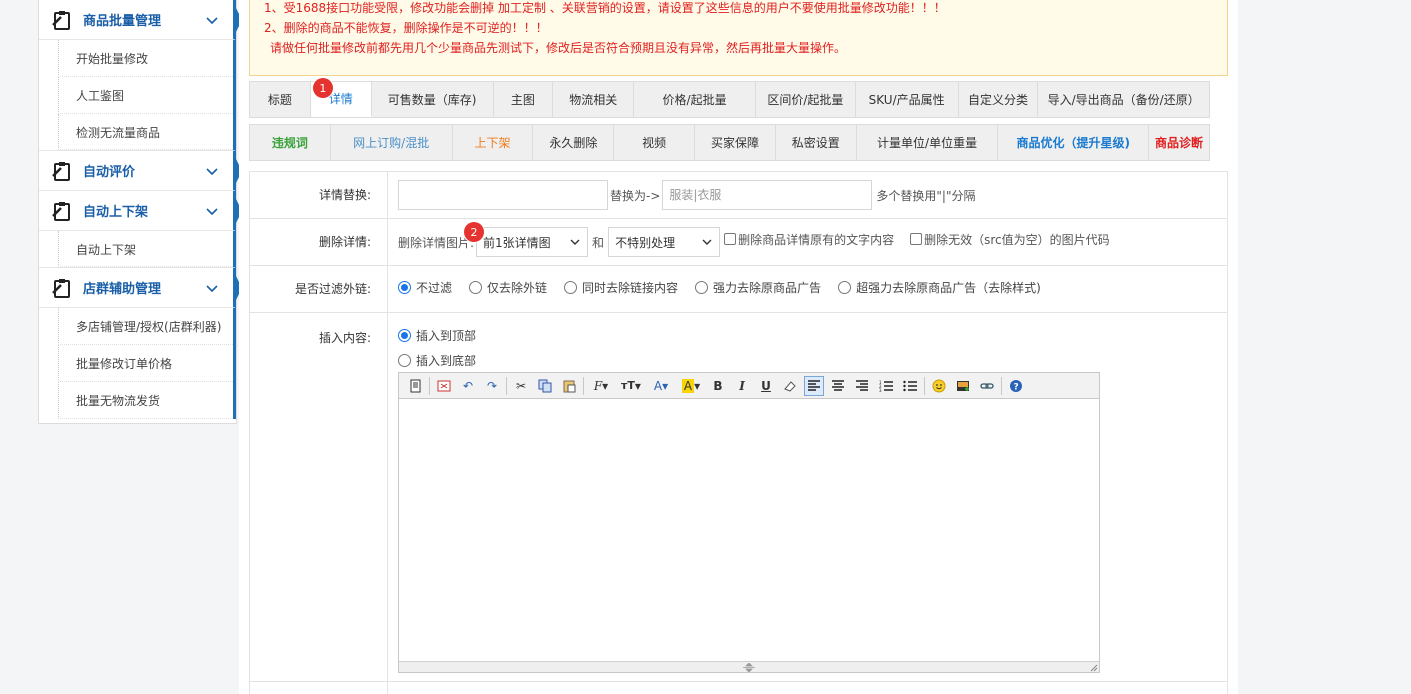 The height and width of the screenshot is (694, 1411). What do you see at coordinates (695, 99) in the screenshot?
I see `tab-price: 价格/起批量` at bounding box center [695, 99].